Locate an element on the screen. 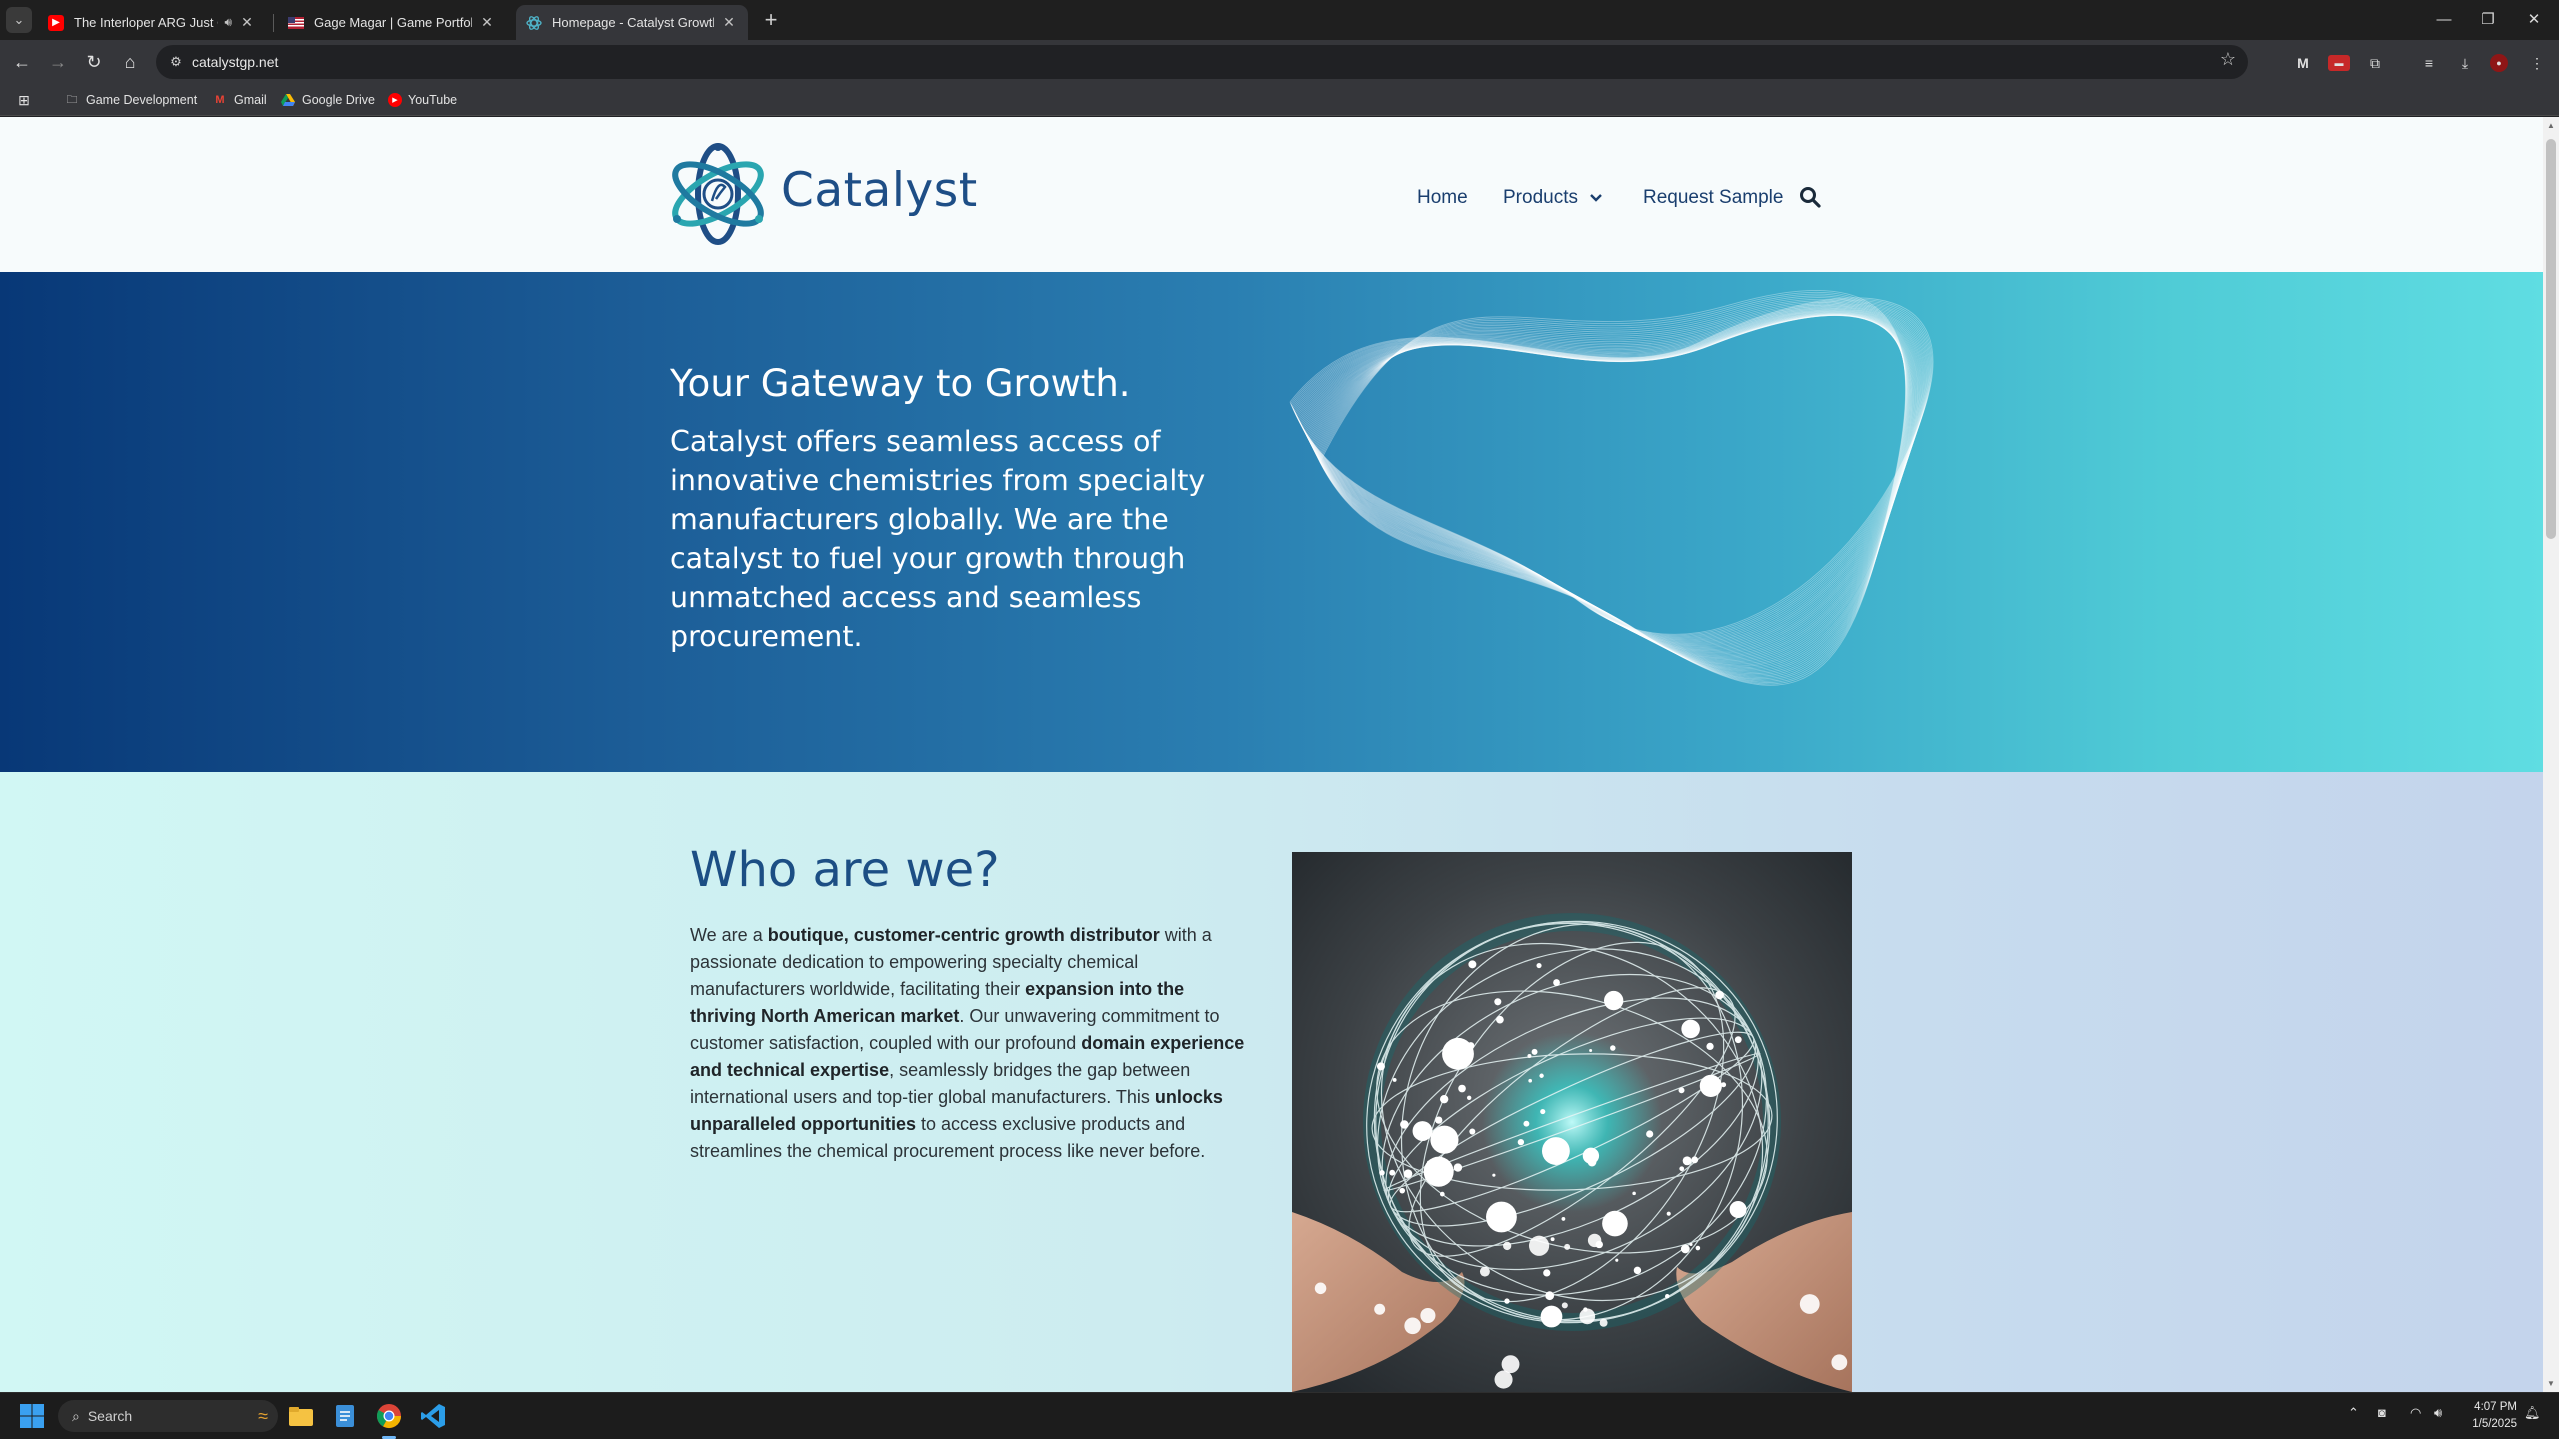 This screenshot has height=1439, width=2559. bookmark-star-icon: ☆ is located at coordinates (2228, 59).